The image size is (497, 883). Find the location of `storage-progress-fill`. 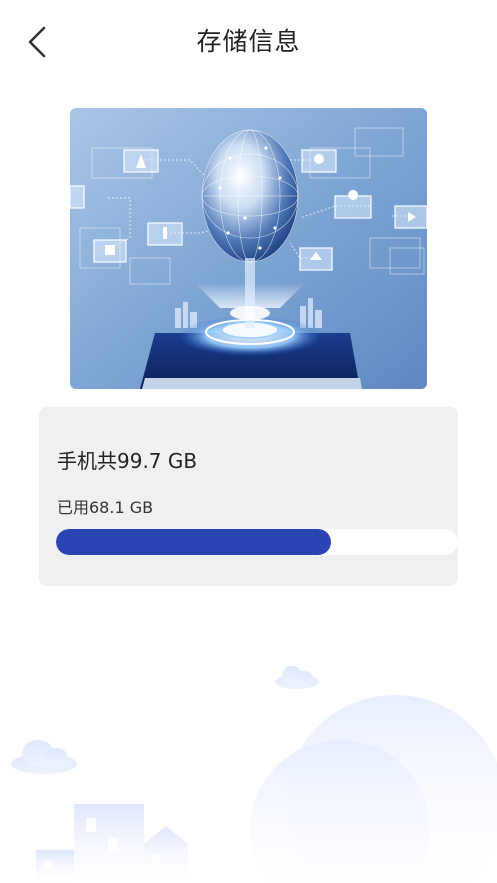

storage-progress-fill is located at coordinates (193, 542).